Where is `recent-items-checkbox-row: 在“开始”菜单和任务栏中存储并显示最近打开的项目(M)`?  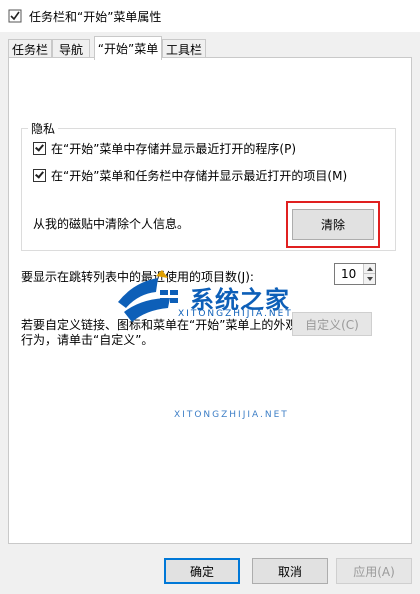
recent-items-checkbox-row: 在“开始”菜单和任务栏中存储并显示最近打开的项目(M) is located at coordinates (190, 175).